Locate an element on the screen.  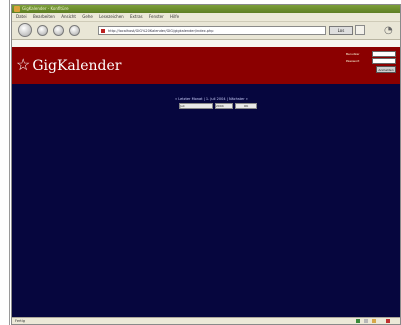
frame-divider is located at coordinates (9, 162).